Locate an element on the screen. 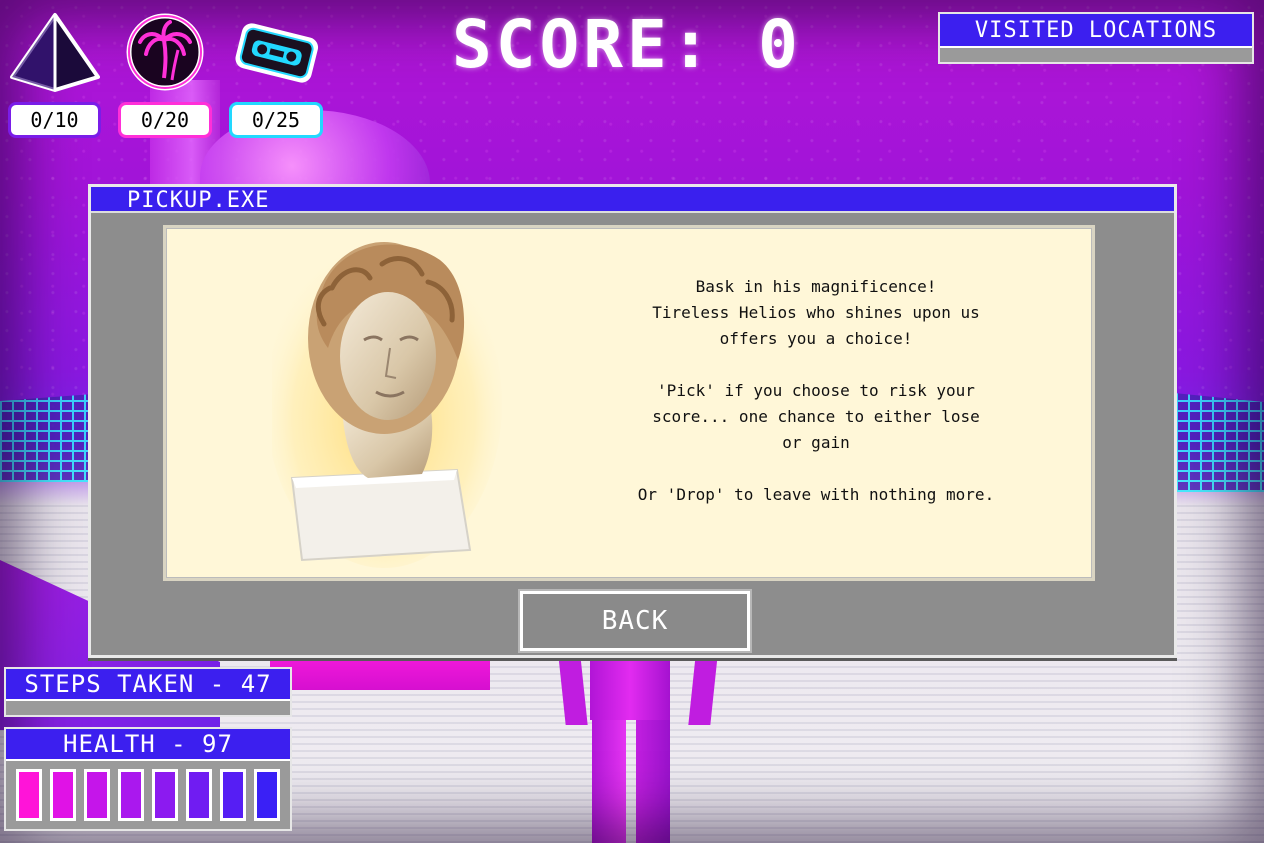 Image resolution: width=1264 pixels, height=843 pixels. score-display: SCORE: 0 is located at coordinates (627, 44).